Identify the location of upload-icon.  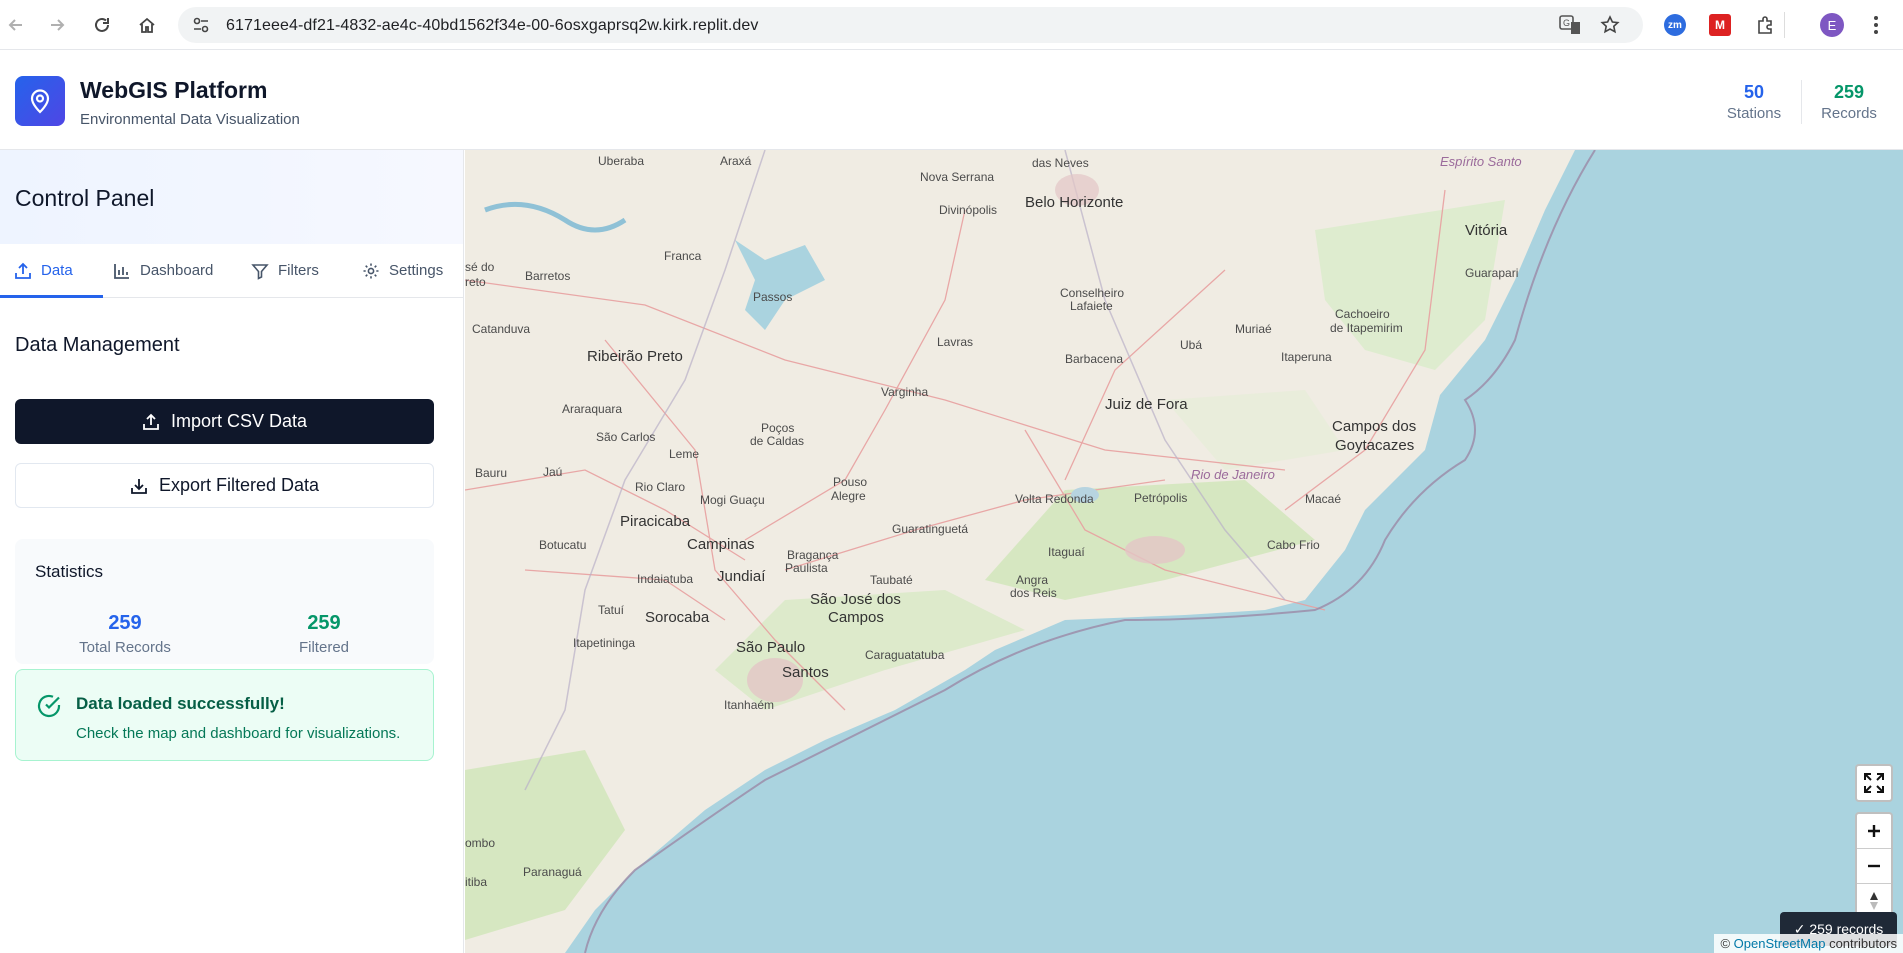
(23, 270).